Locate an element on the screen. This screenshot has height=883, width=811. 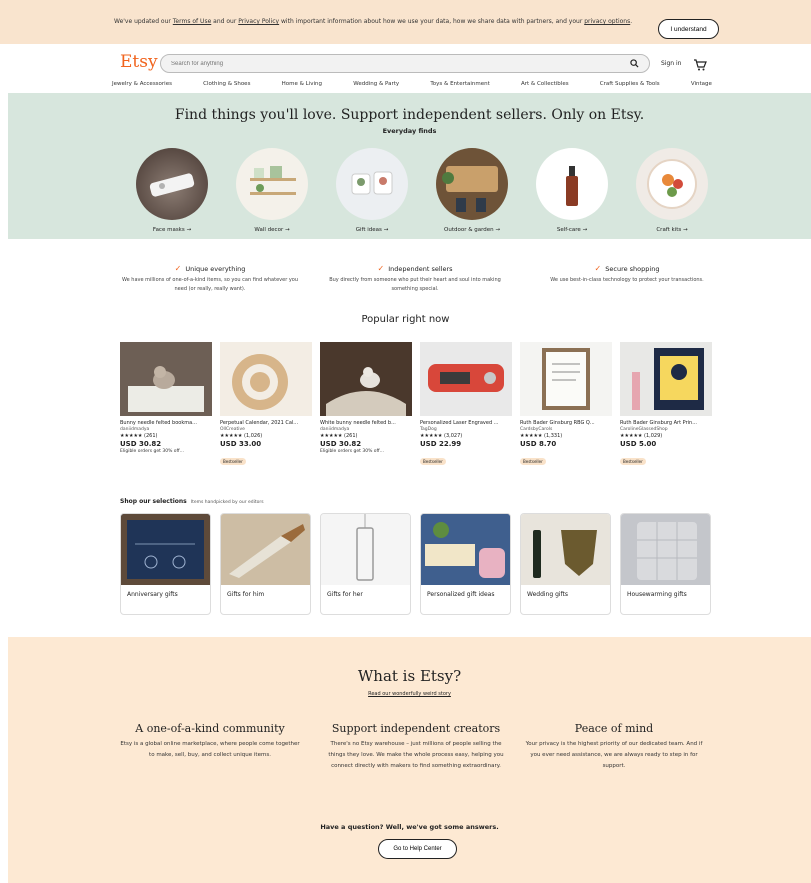
product-price: USD 33.00 is located at coordinates (241, 444).